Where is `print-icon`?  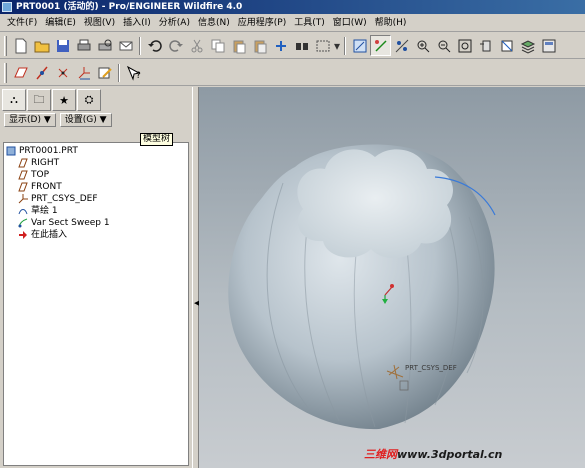 print-icon is located at coordinates (83, 45).